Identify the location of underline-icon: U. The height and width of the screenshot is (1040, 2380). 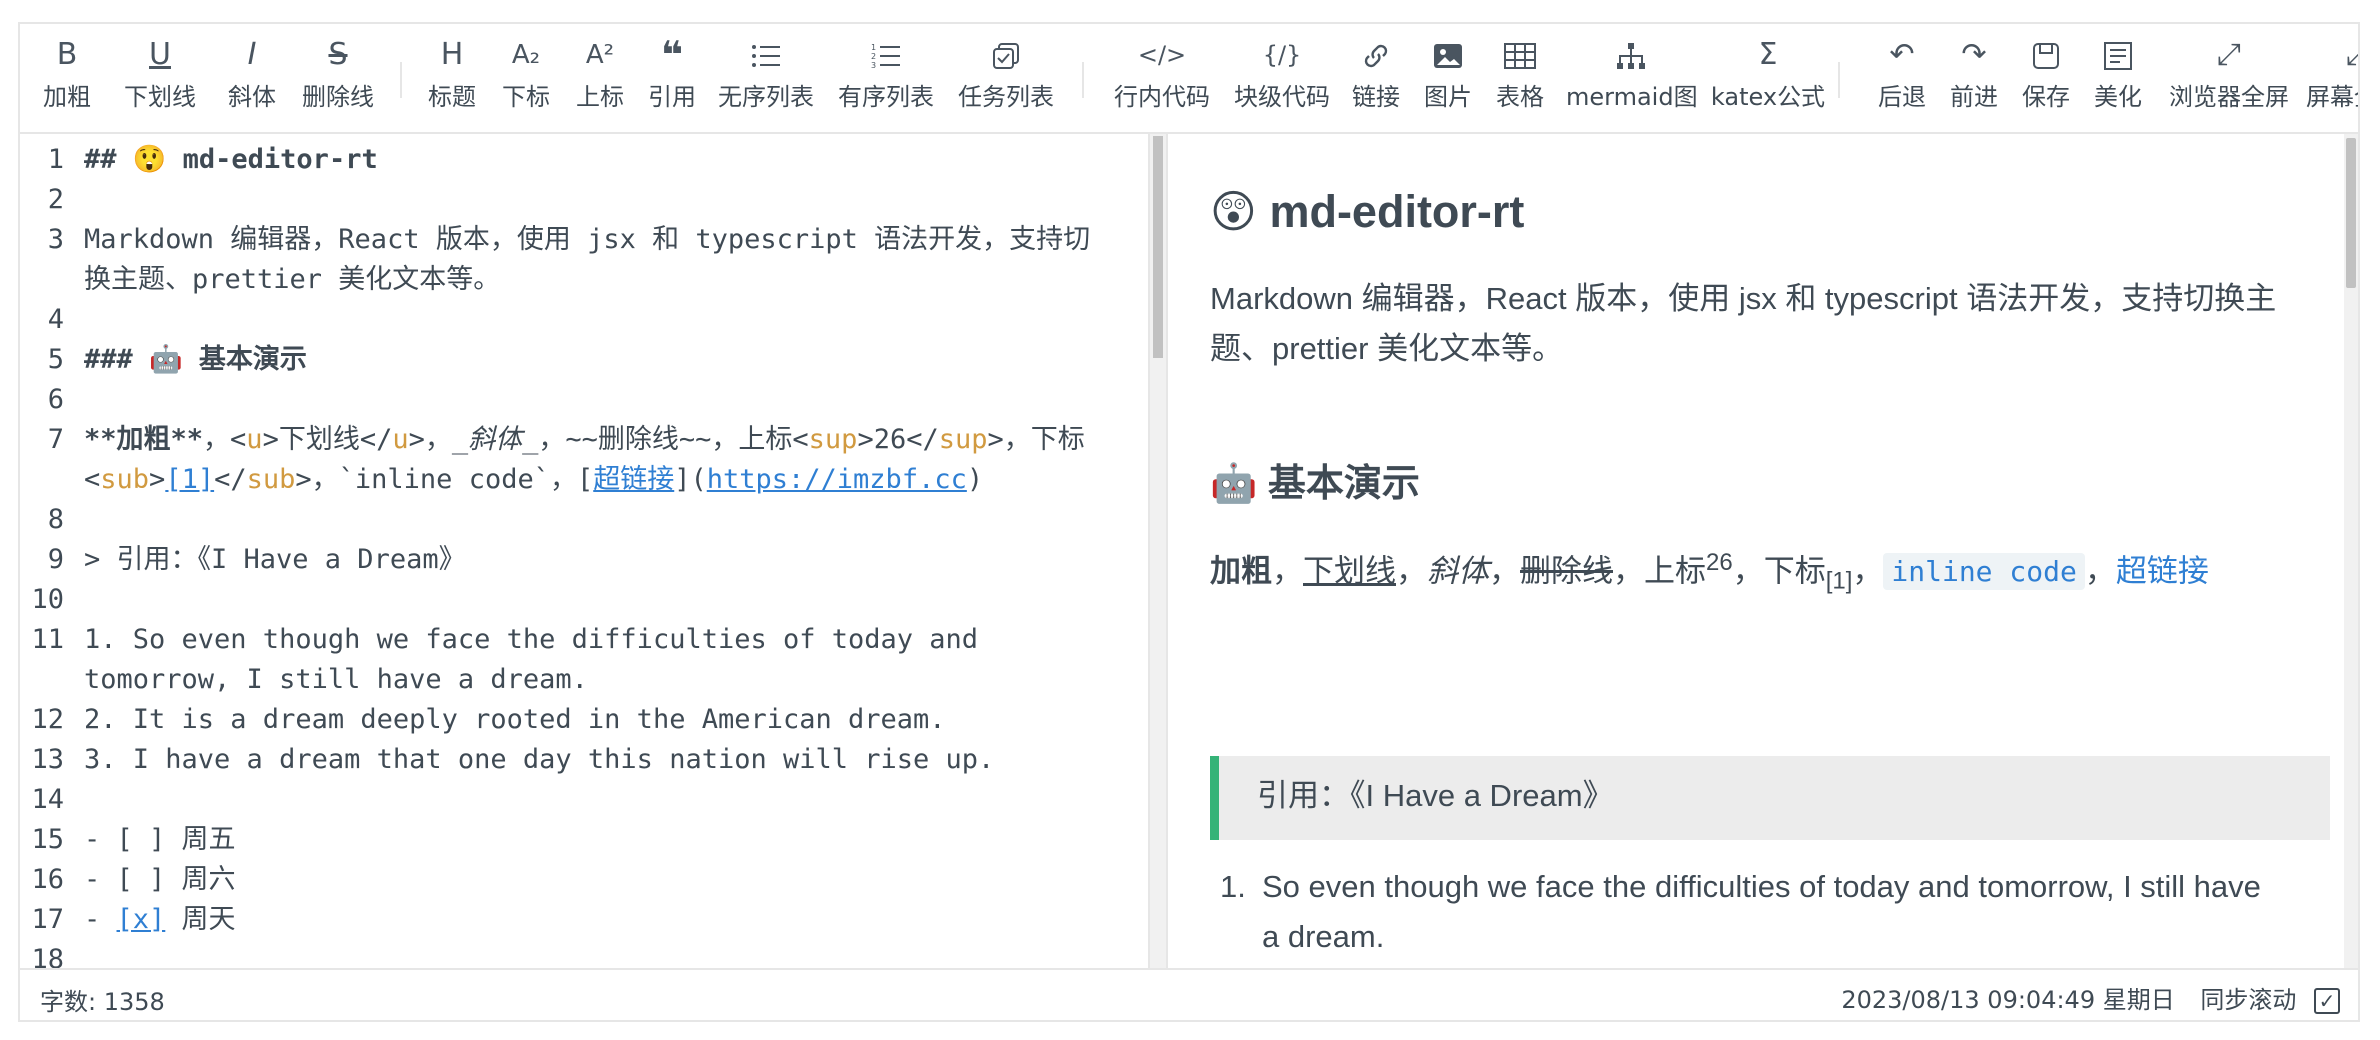
(160, 54).